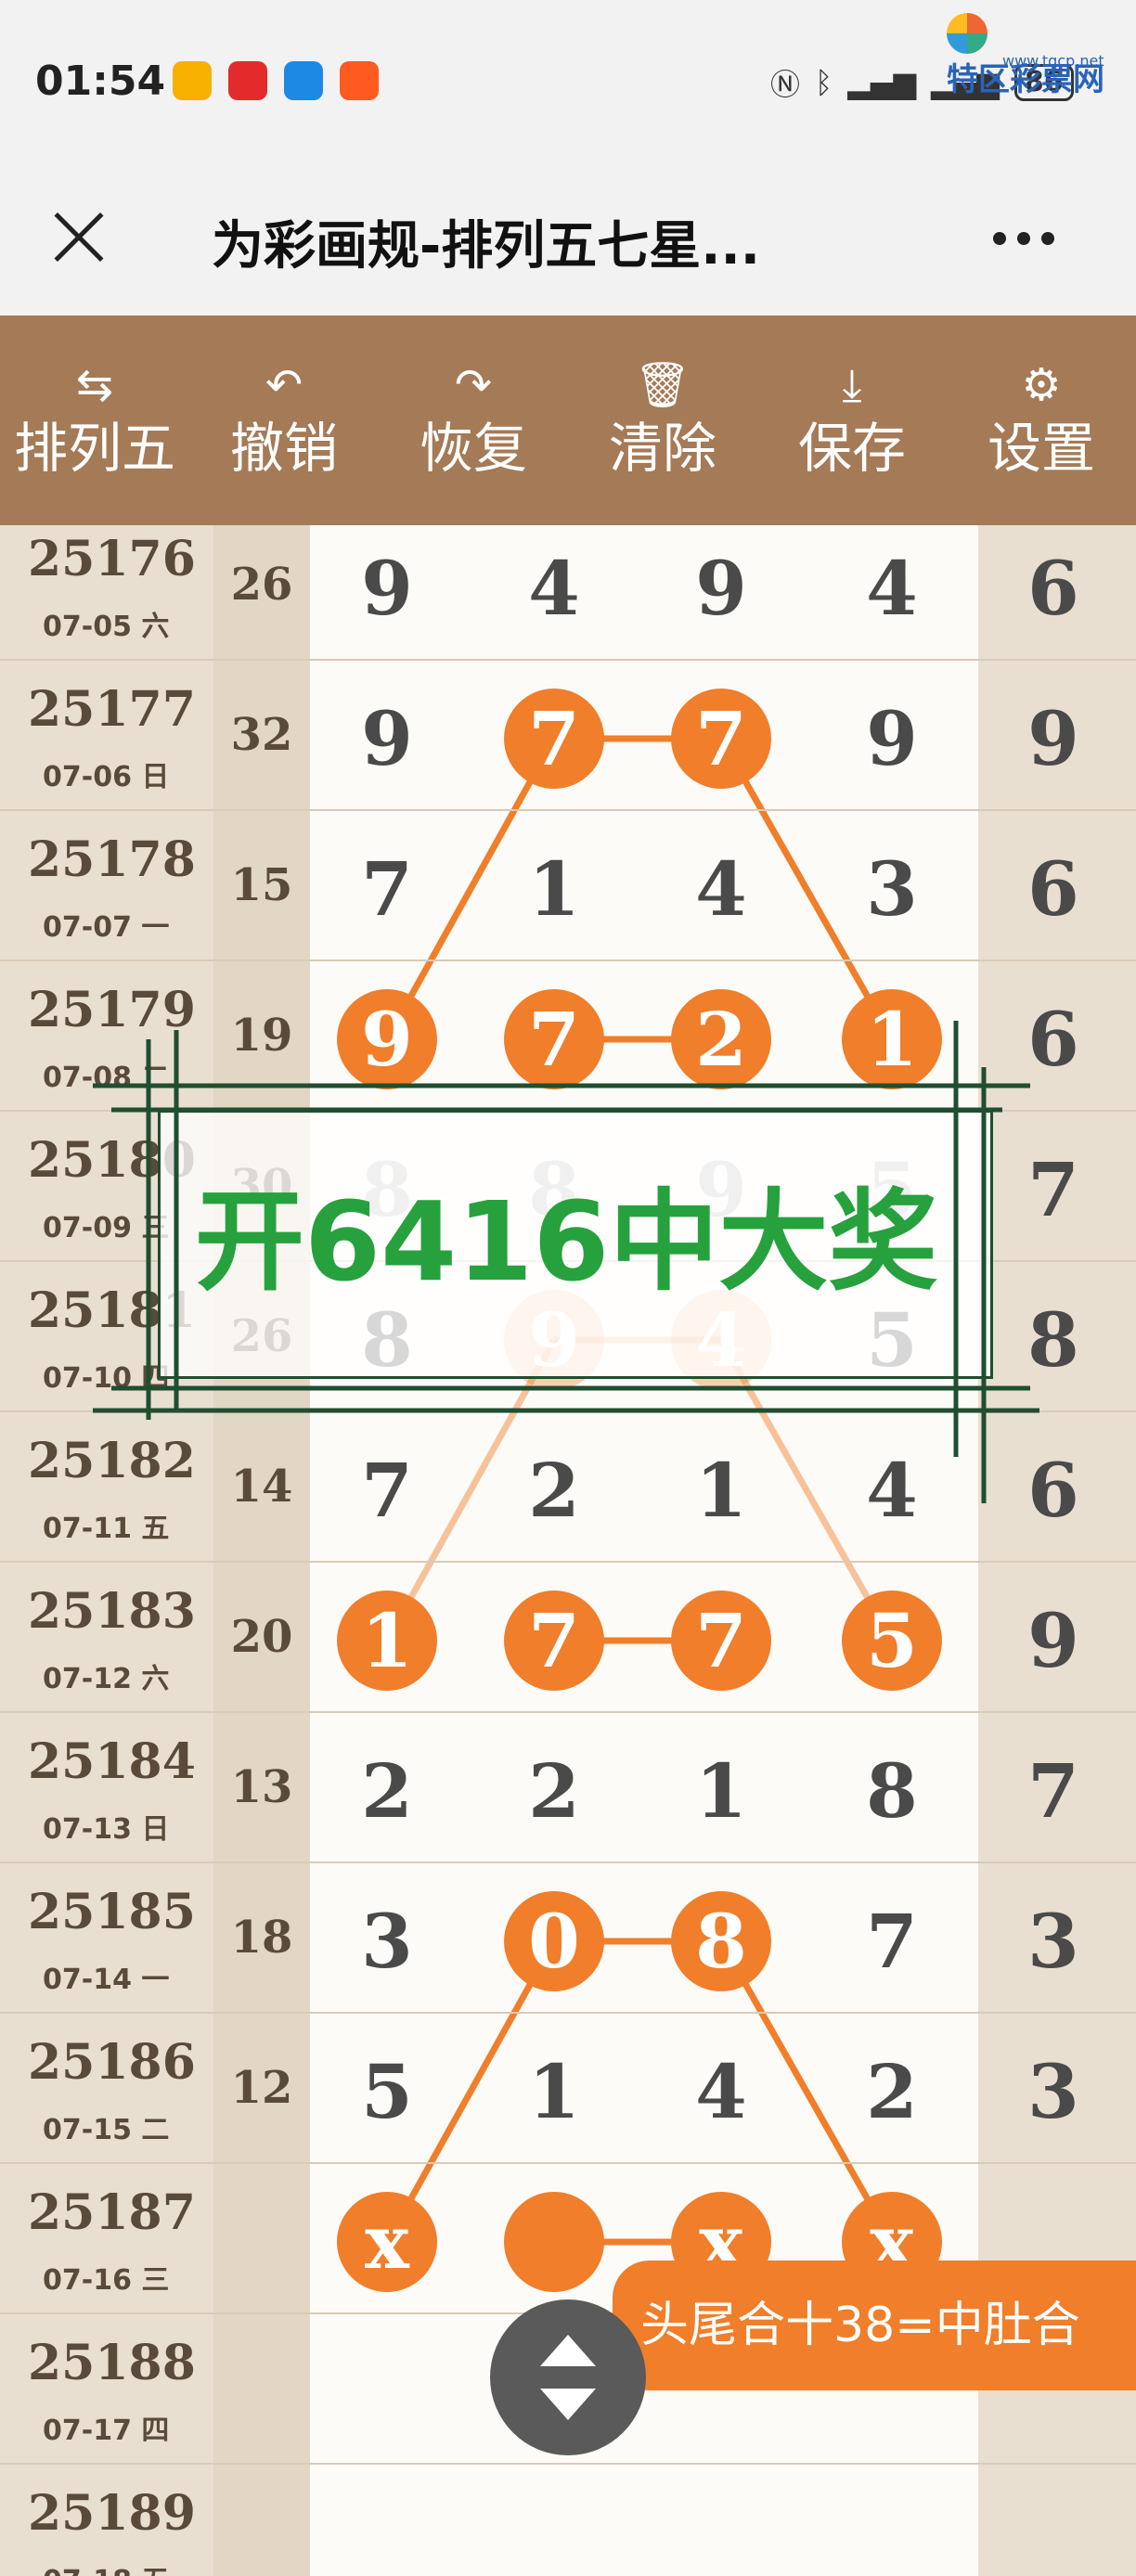 Image resolution: width=1136 pixels, height=2576 pixels. What do you see at coordinates (112, 1761) in the screenshot?
I see `issue-number: 25184` at bounding box center [112, 1761].